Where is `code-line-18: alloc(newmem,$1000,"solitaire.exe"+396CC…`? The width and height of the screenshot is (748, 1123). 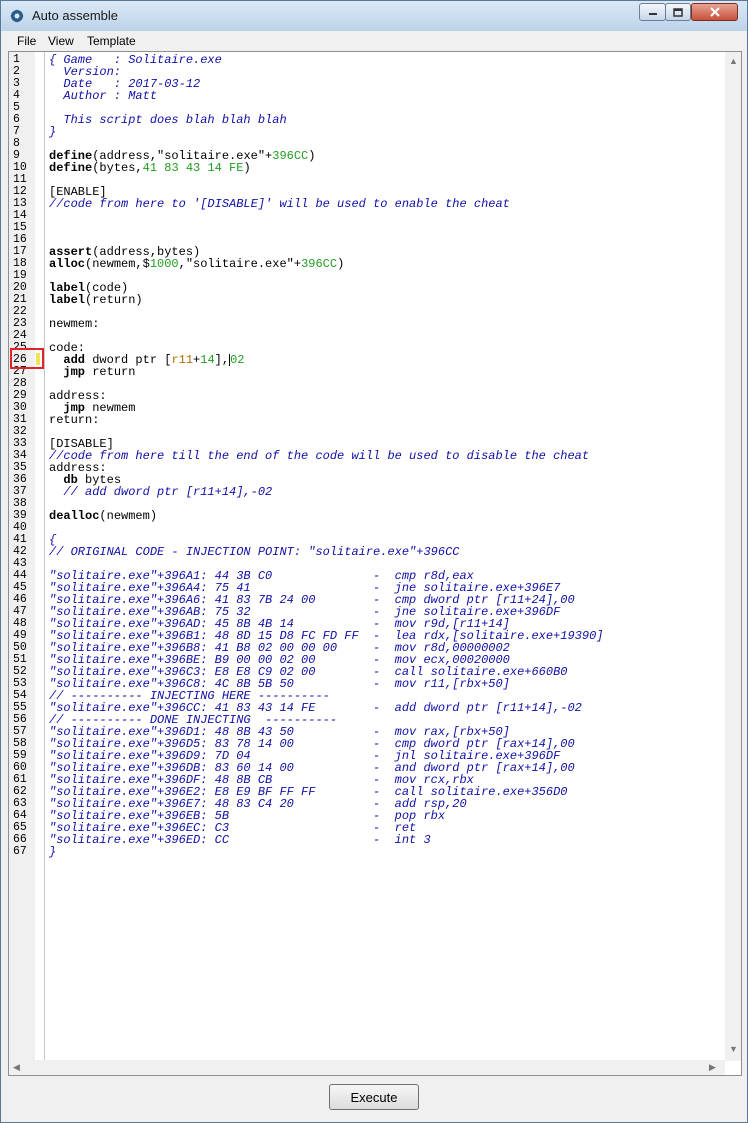 code-line-18: alloc(newmem,$1000,"solitaire.exe"+396CC… is located at coordinates (196, 264).